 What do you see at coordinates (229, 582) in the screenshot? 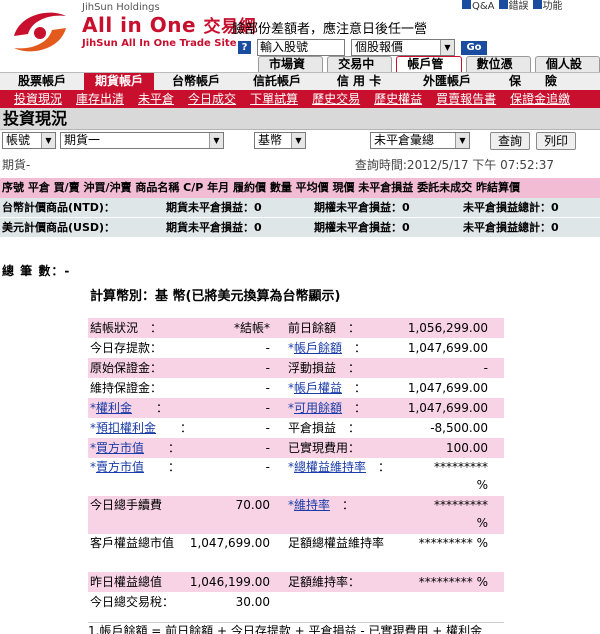
I see `detail-left-value: 1,046,199.00` at bounding box center [229, 582].